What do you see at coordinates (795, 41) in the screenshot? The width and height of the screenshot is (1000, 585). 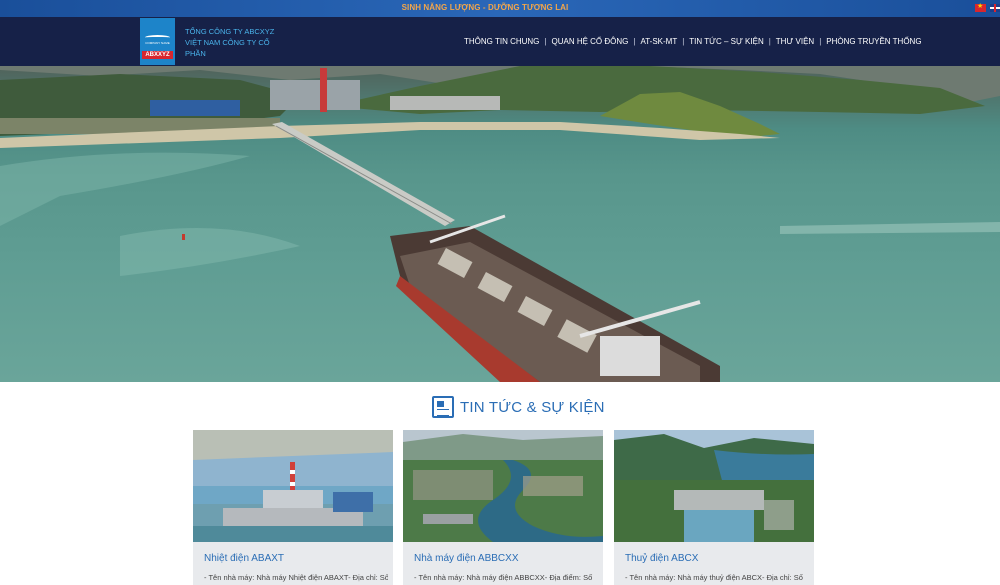 I see `nav-item-library: THƯ VIỆN` at bounding box center [795, 41].